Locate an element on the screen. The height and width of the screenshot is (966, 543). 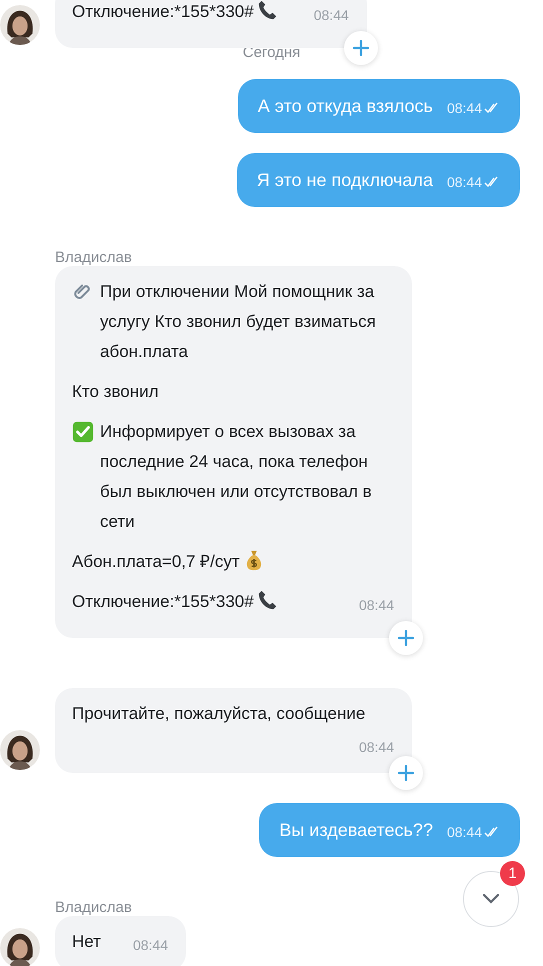
message-text: Прочитайте, пожалуйста, сообщение is located at coordinates (219, 713).